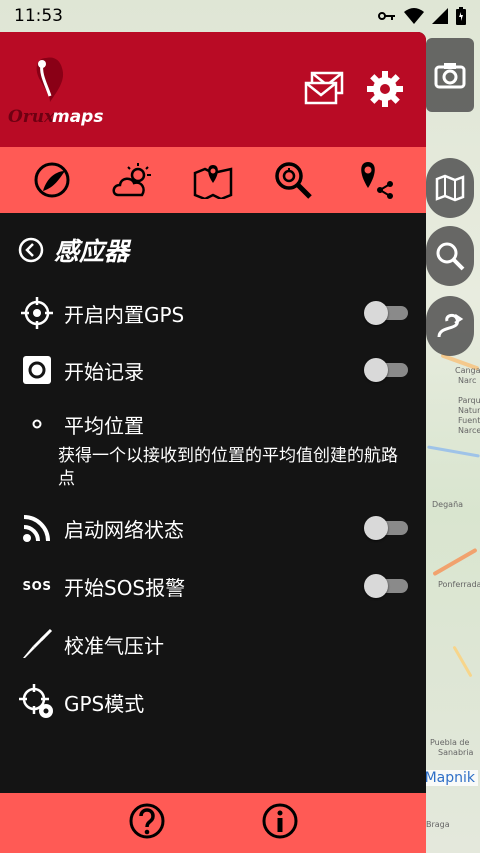 The width and height of the screenshot is (480, 853). What do you see at coordinates (386, 313) in the screenshot?
I see `gps-toggle` at bounding box center [386, 313].